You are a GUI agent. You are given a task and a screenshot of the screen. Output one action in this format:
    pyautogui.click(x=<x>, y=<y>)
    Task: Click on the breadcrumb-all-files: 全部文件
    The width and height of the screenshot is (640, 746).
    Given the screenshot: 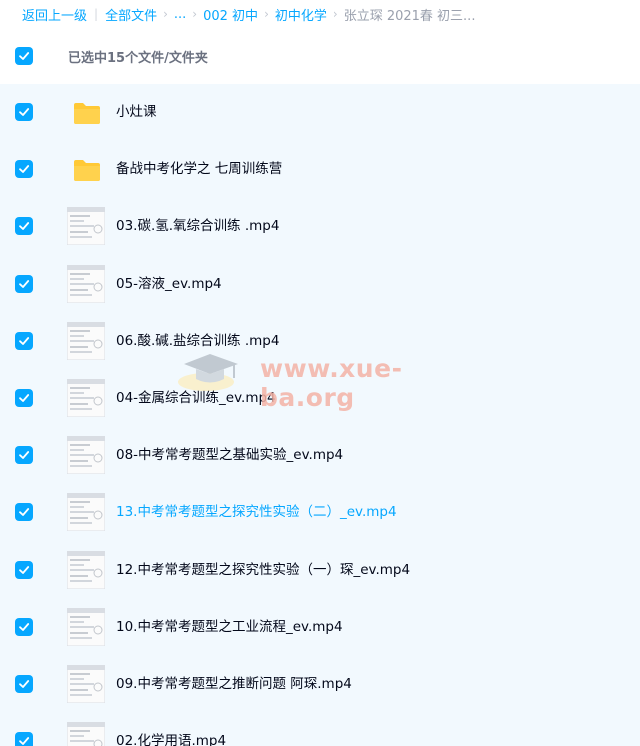 What is the action you would take?
    pyautogui.click(x=131, y=14)
    